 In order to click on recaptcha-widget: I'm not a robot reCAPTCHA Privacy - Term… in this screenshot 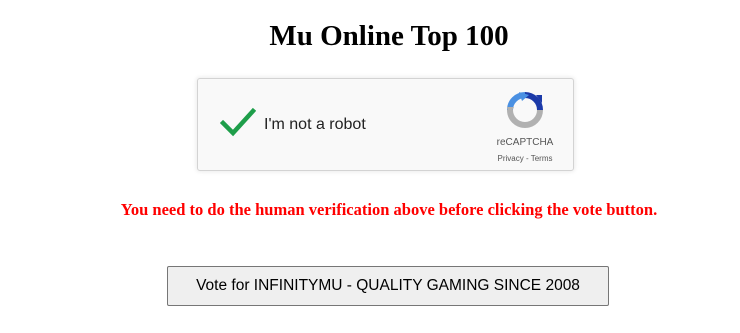, I will do `click(385, 124)`.